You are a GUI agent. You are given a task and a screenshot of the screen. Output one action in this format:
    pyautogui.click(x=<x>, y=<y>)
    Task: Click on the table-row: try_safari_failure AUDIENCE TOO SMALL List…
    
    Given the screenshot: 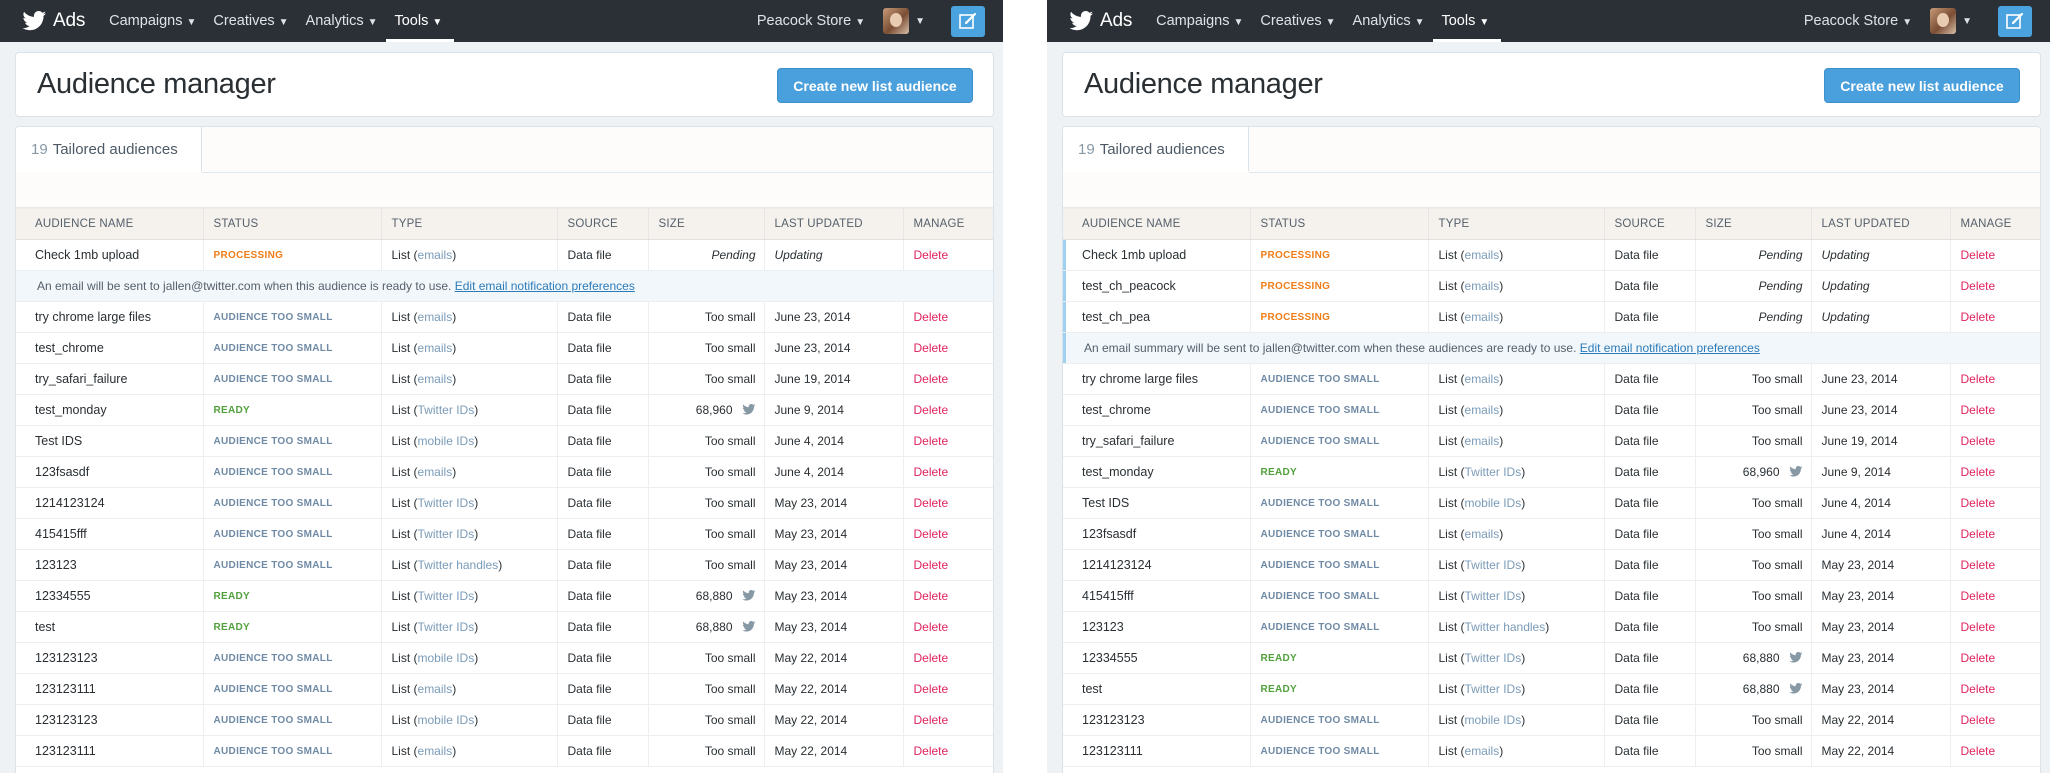 What is the action you would take?
    pyautogui.click(x=504, y=379)
    